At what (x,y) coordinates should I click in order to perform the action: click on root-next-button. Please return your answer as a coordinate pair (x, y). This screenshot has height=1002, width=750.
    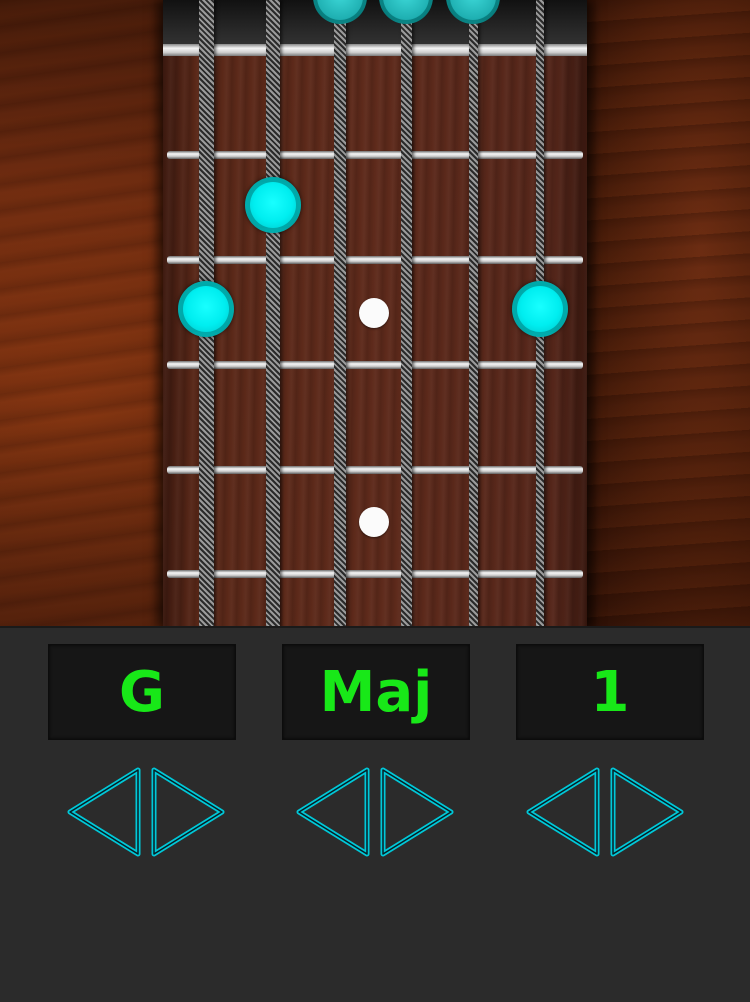
    Looking at the image, I should click on (188, 812).